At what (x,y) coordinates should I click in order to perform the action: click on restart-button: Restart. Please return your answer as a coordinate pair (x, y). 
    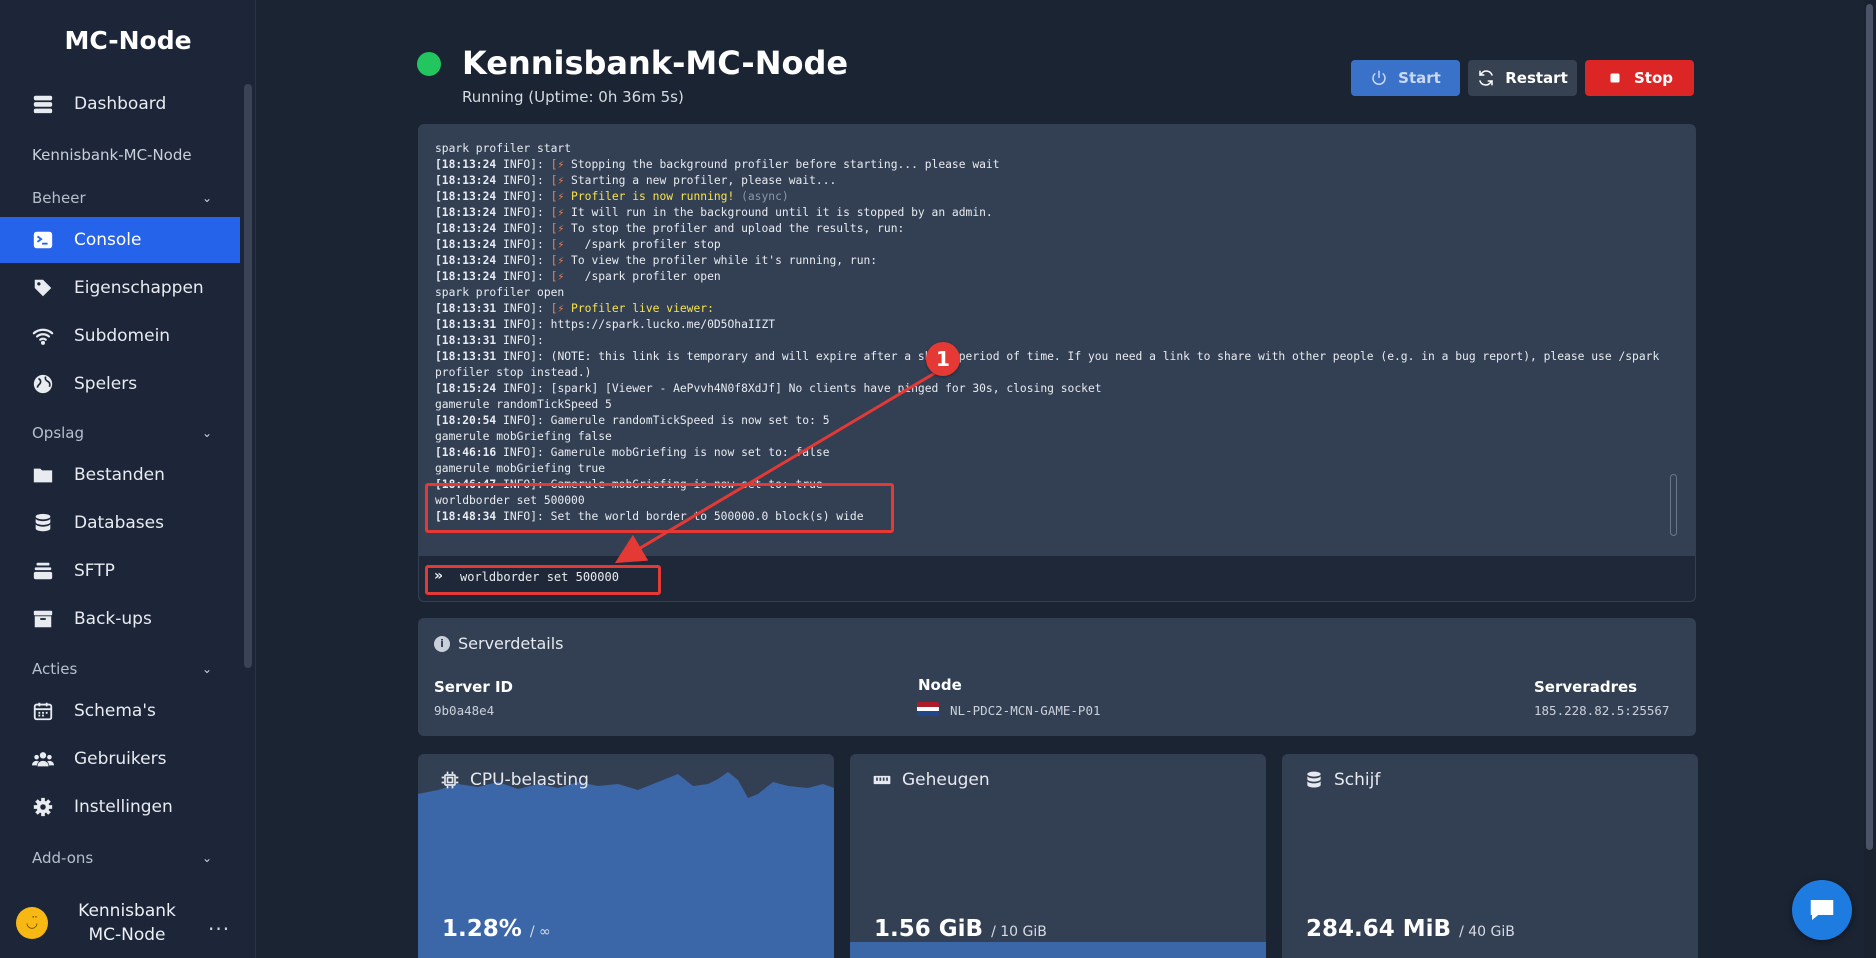
    Looking at the image, I should click on (1522, 78).